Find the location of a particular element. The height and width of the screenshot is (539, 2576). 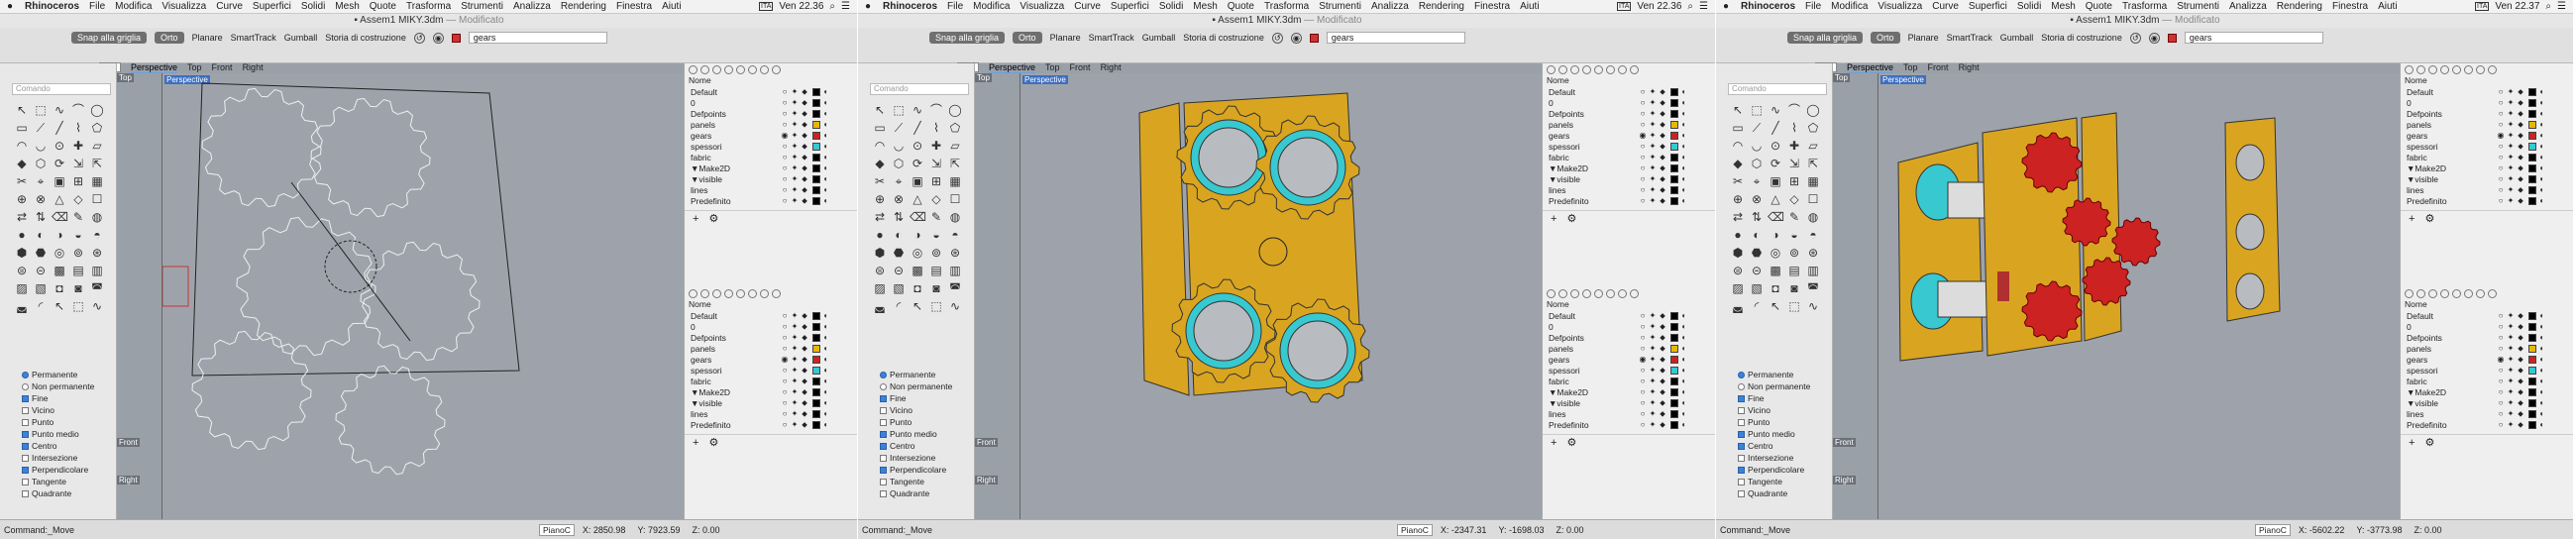

right-viewport: Right is located at coordinates (997, 498).